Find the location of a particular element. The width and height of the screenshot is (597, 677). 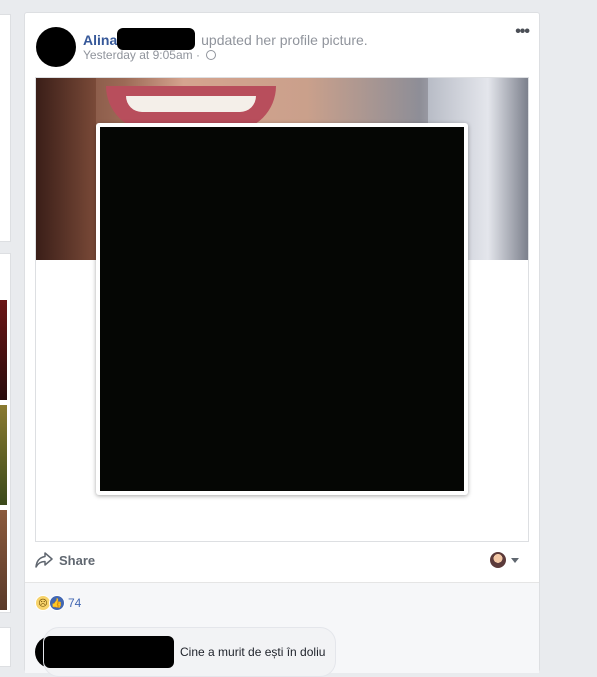

chevron-down-icon is located at coordinates (515, 560).